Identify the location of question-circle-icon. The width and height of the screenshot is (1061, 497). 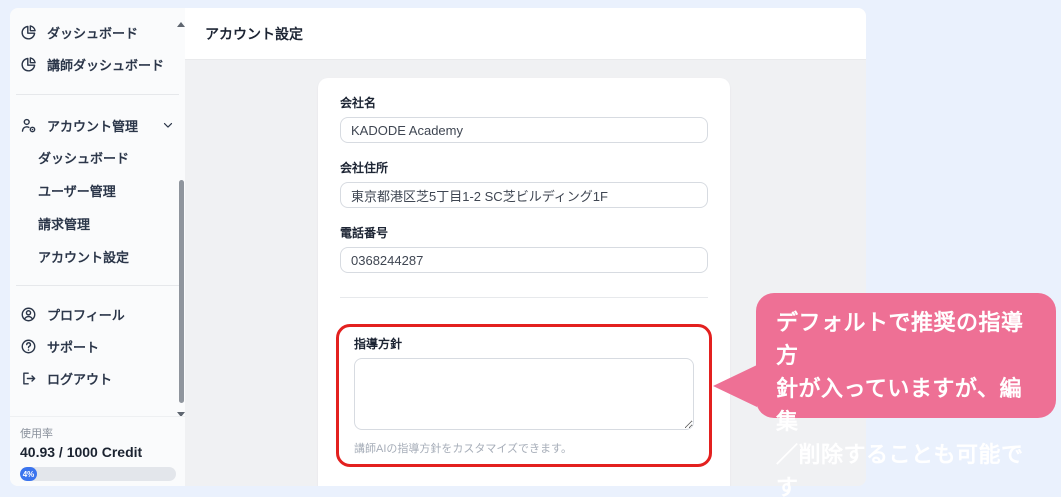
(28, 346).